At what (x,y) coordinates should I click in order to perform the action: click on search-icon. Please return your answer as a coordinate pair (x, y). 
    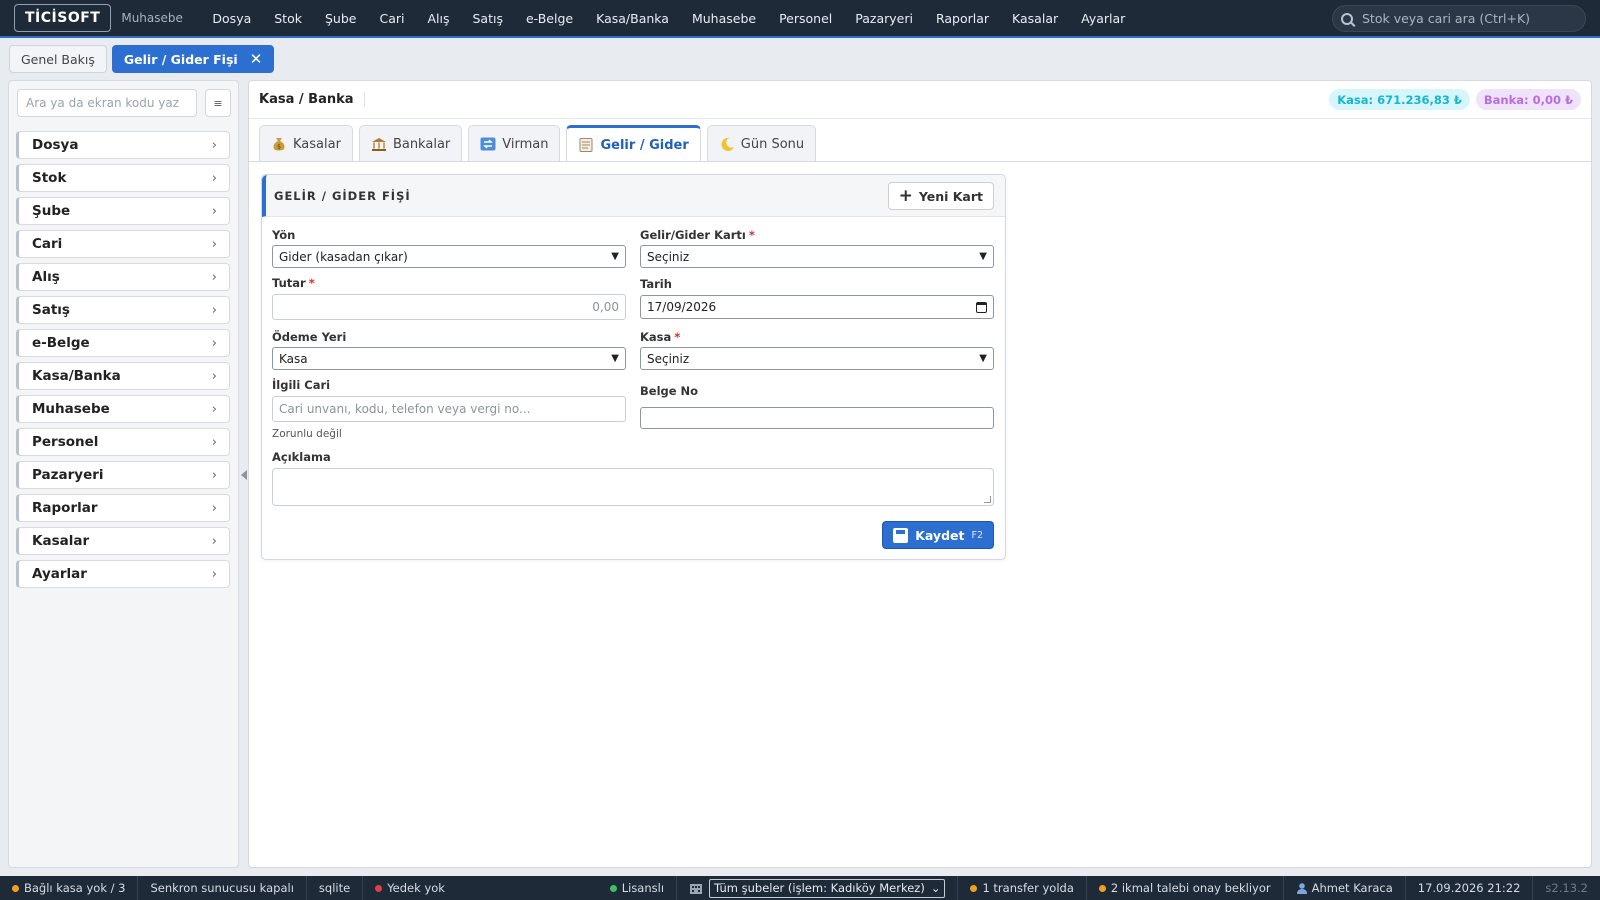
    Looking at the image, I should click on (1347, 18).